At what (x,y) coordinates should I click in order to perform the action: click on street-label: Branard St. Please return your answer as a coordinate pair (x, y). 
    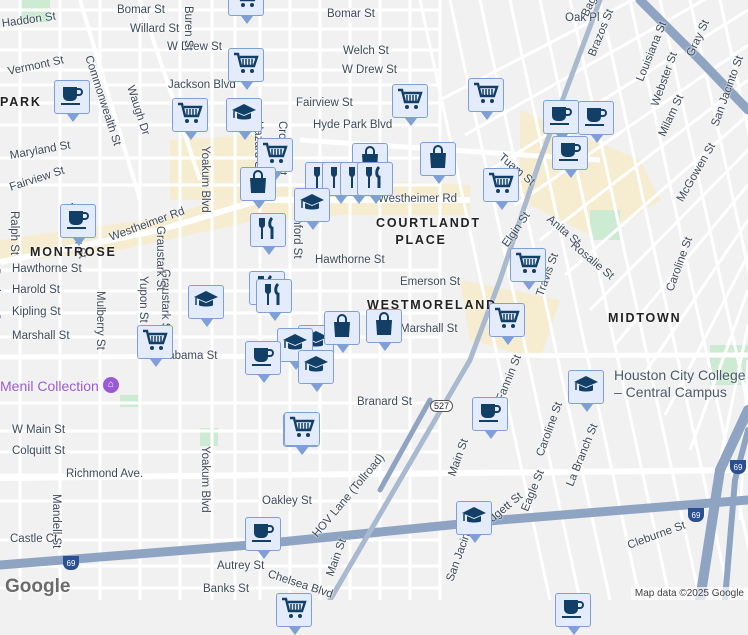
    Looking at the image, I should click on (384, 402).